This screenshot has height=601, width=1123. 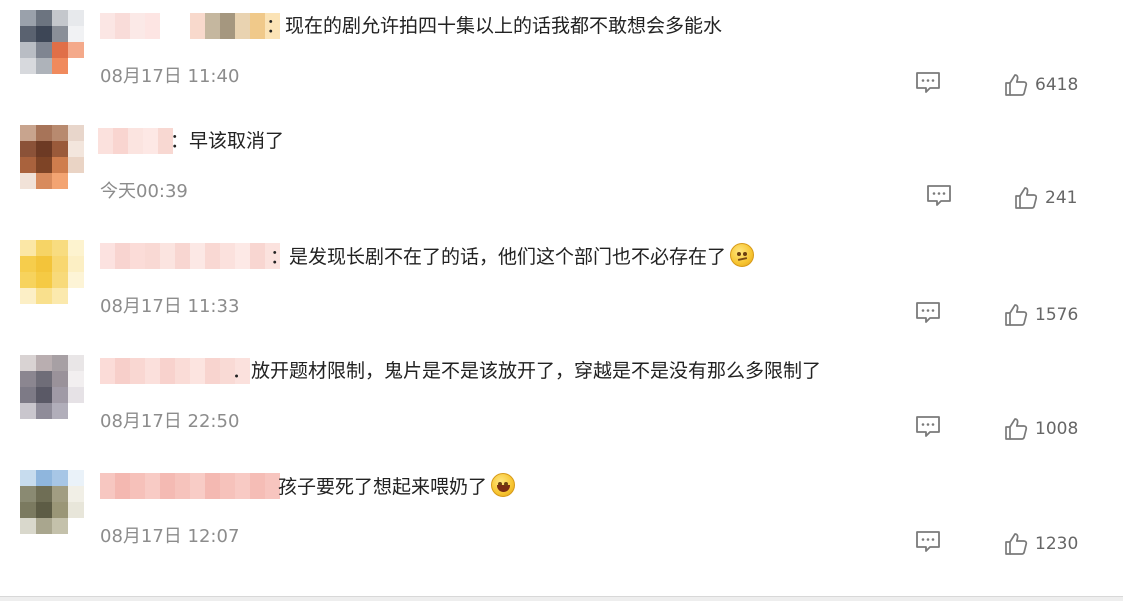 I want to click on comment-timestamp: 08月17日 12:07, so click(x=170, y=536).